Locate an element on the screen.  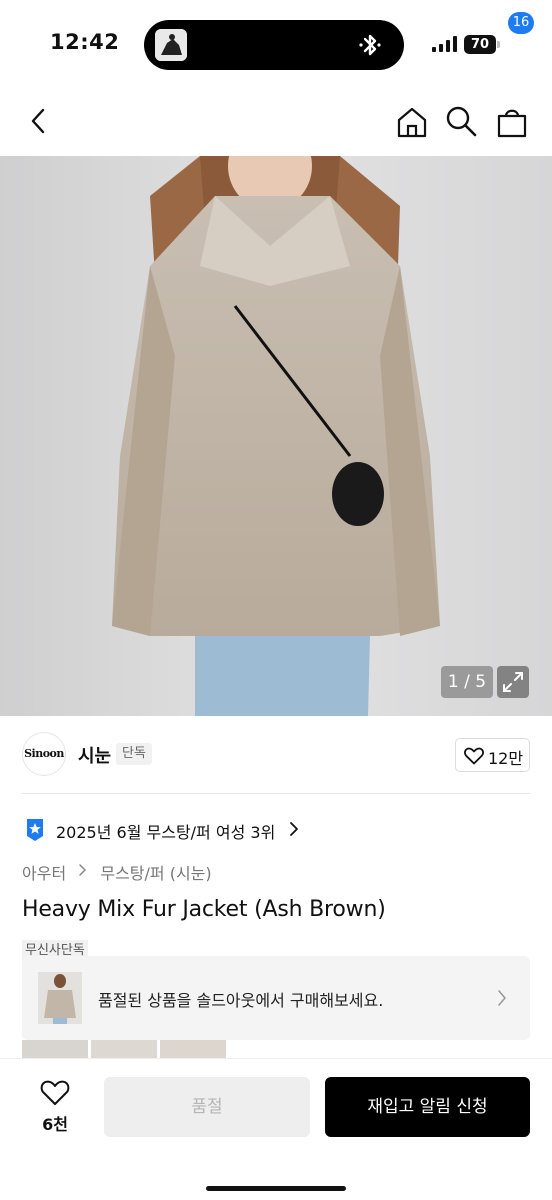
home-icon is located at coordinates (412, 122).